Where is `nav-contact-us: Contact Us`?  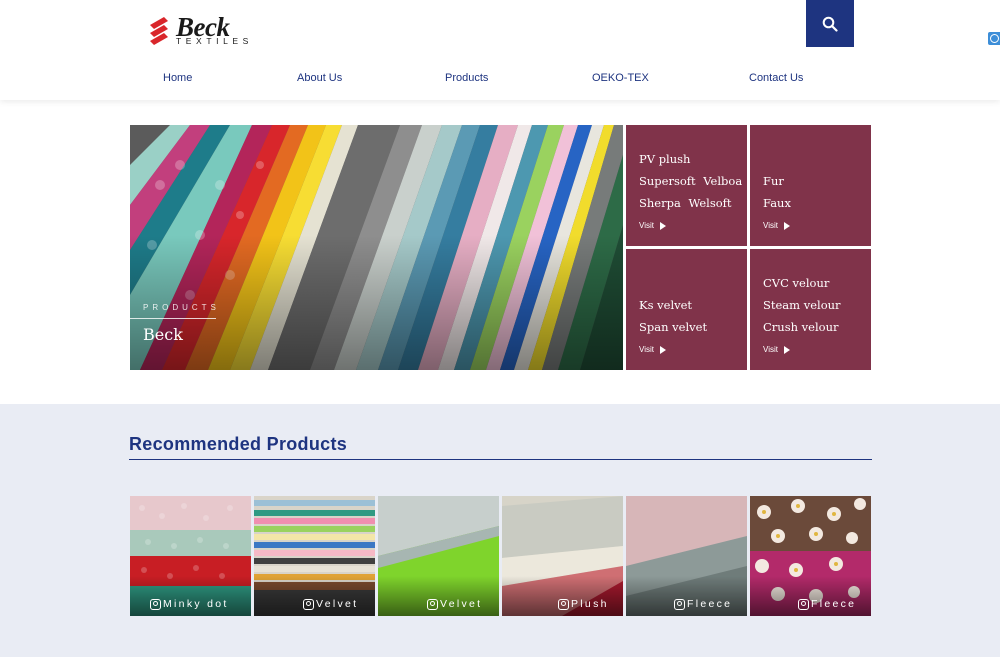 nav-contact-us: Contact Us is located at coordinates (776, 78).